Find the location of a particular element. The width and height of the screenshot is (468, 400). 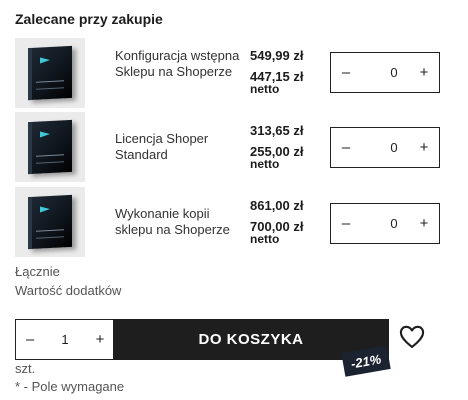

price-gross: 313,65 zł is located at coordinates (277, 130).